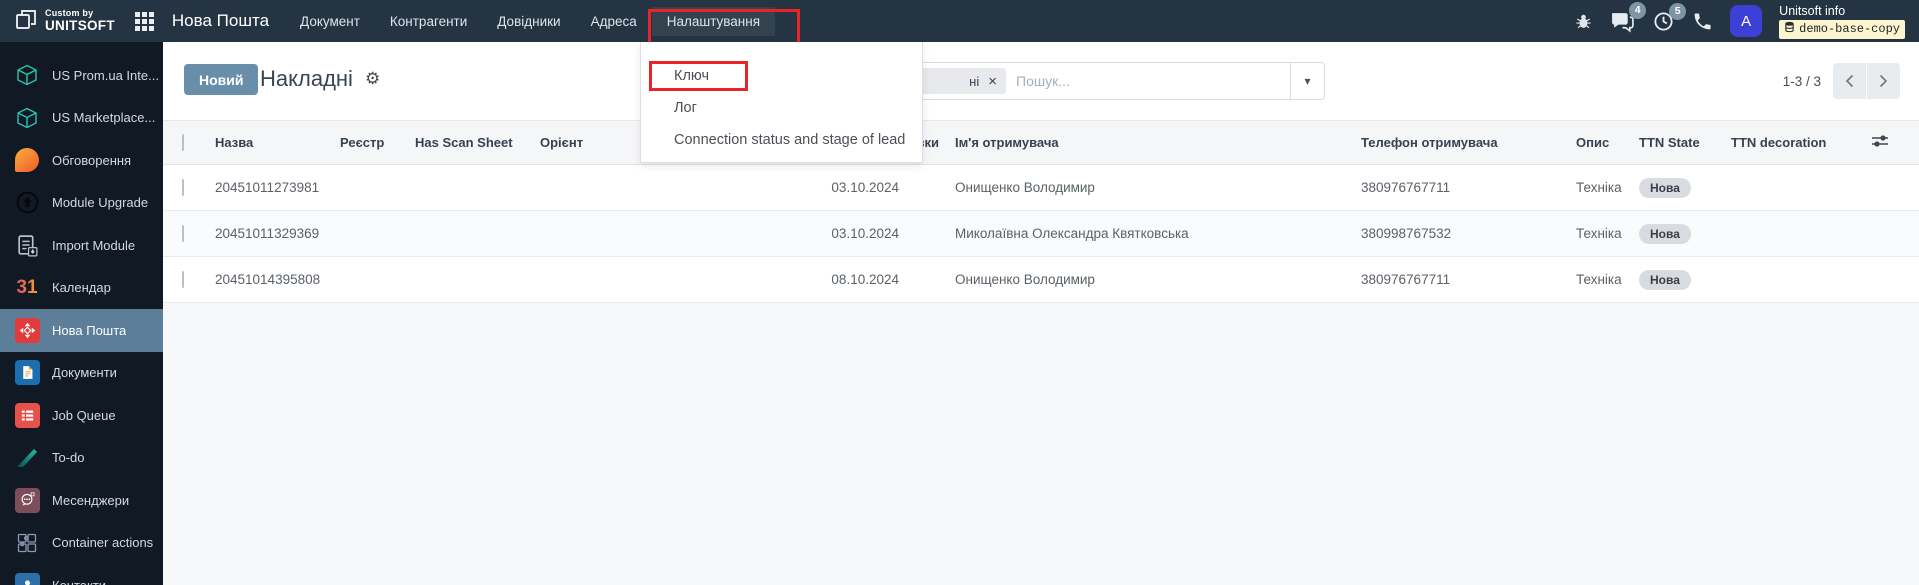 The height and width of the screenshot is (585, 1919). I want to click on column-header-has-scan-sheet: Has Scan Sheet, so click(469, 142).